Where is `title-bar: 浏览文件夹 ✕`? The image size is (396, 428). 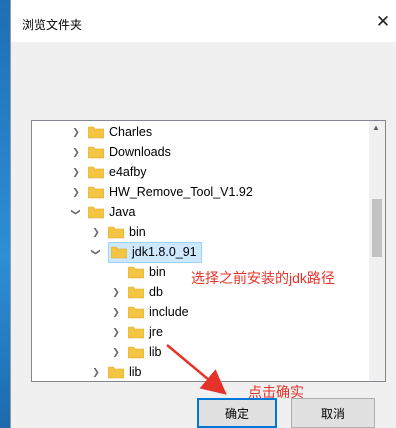 title-bar: 浏览文件夹 ✕ is located at coordinates (203, 21).